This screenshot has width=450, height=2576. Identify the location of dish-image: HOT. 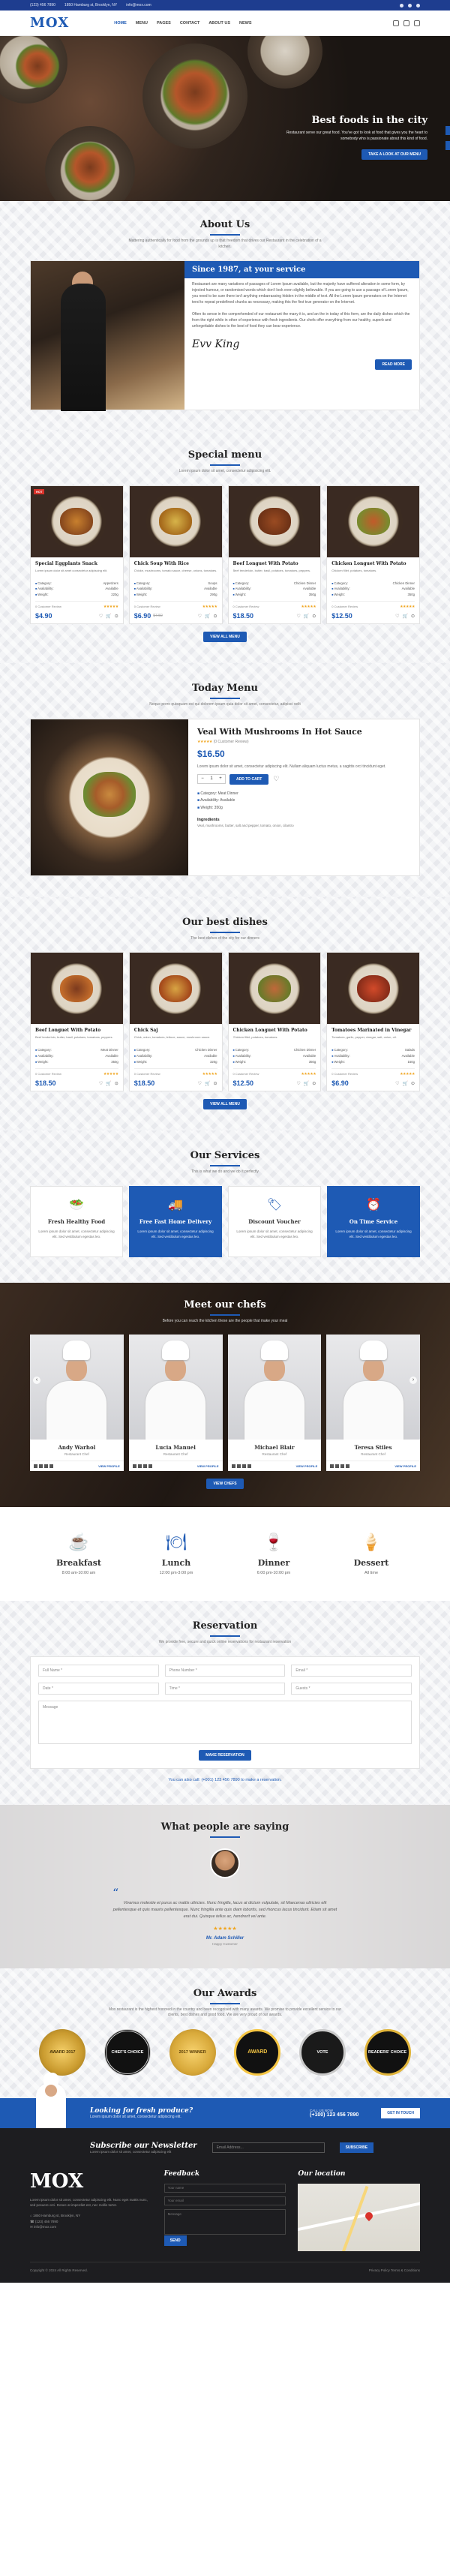
(77, 521).